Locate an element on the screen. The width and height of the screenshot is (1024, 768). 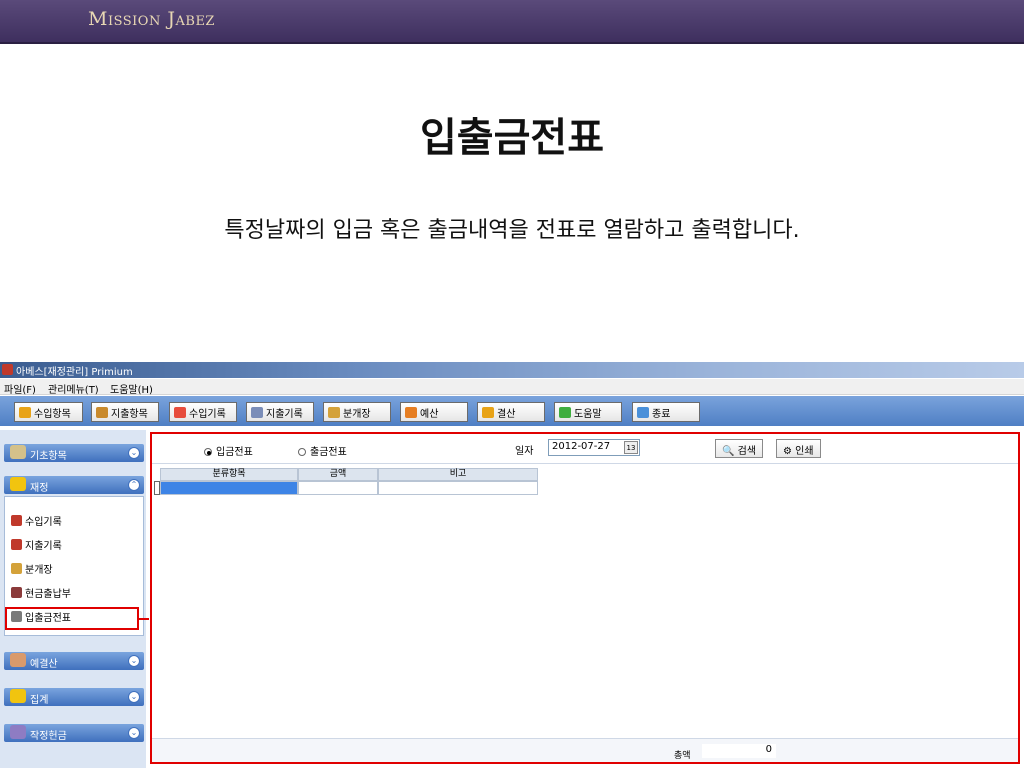
menu-manage: 관리메뉴(T) is located at coordinates (73, 388).